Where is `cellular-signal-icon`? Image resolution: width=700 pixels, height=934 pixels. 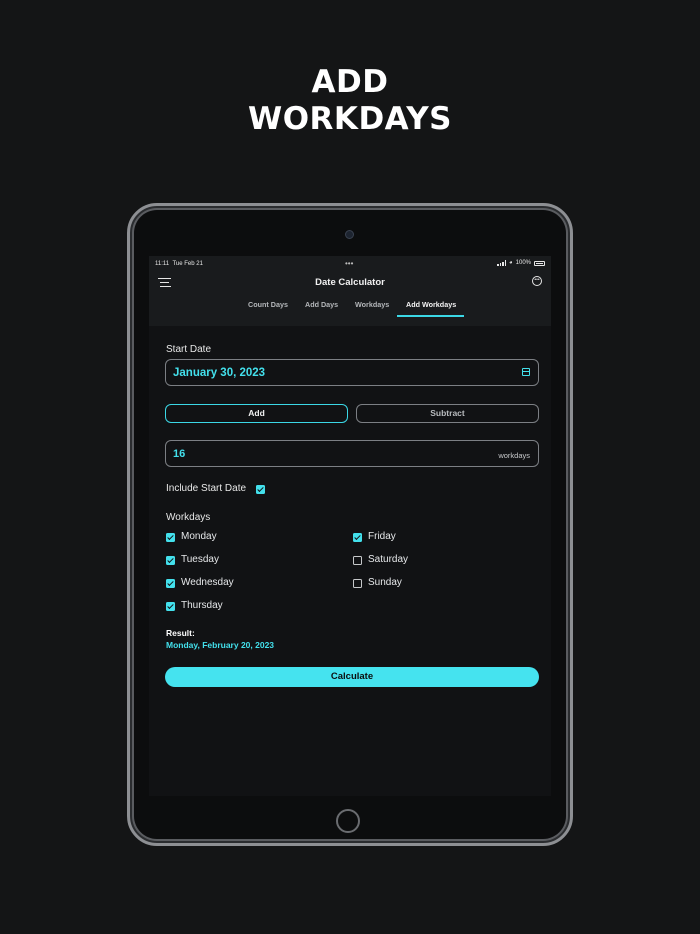 cellular-signal-icon is located at coordinates (502, 263).